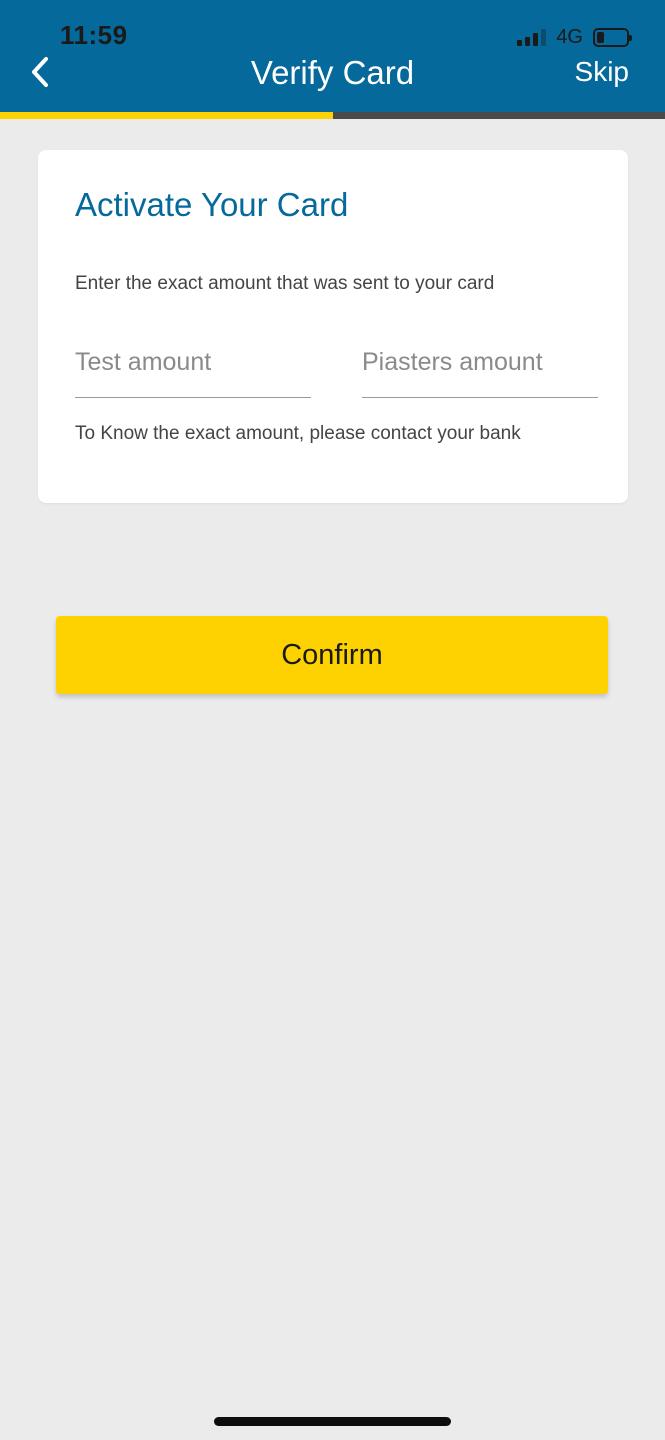 Image resolution: width=665 pixels, height=1440 pixels. Describe the element at coordinates (166, 115) in the screenshot. I see `step-progress-fill` at that location.